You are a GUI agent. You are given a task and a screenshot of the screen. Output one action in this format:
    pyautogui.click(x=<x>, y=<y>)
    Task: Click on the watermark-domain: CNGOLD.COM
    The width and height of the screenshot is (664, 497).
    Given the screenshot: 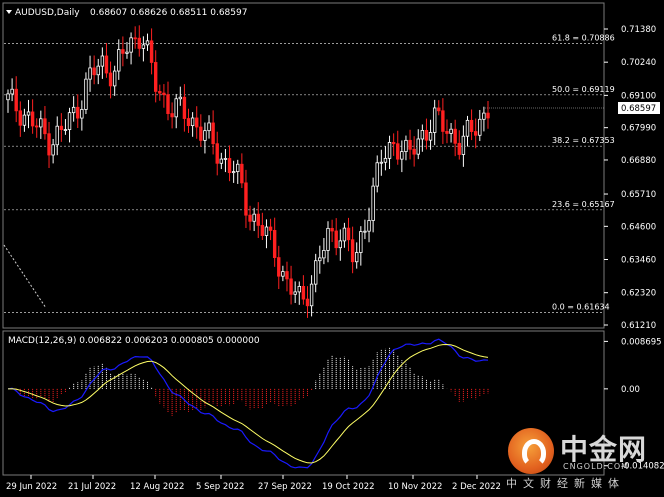 What is the action you would take?
    pyautogui.click(x=596, y=466)
    